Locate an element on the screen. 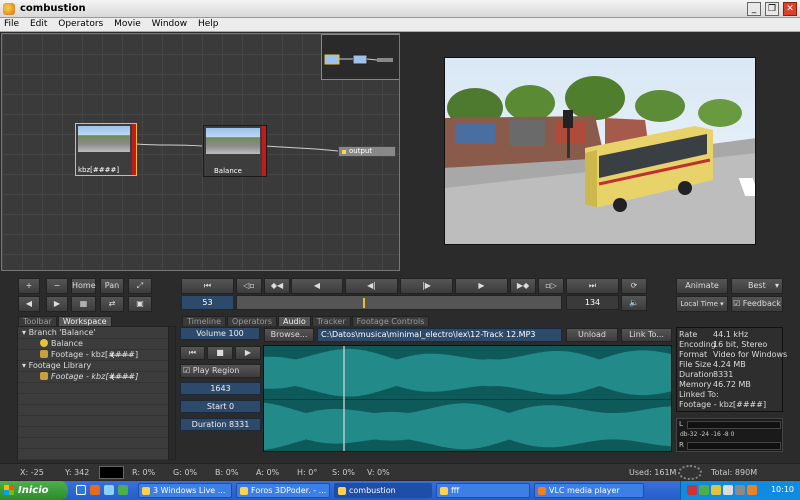 The image size is (800, 500). time-mode-dropdown: Local Time ▾ is located at coordinates (702, 304).